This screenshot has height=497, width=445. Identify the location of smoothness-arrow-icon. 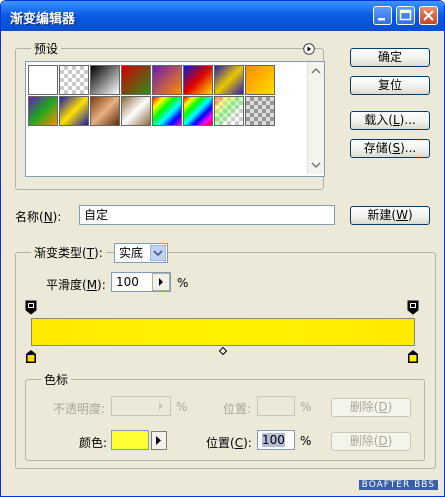
(161, 282).